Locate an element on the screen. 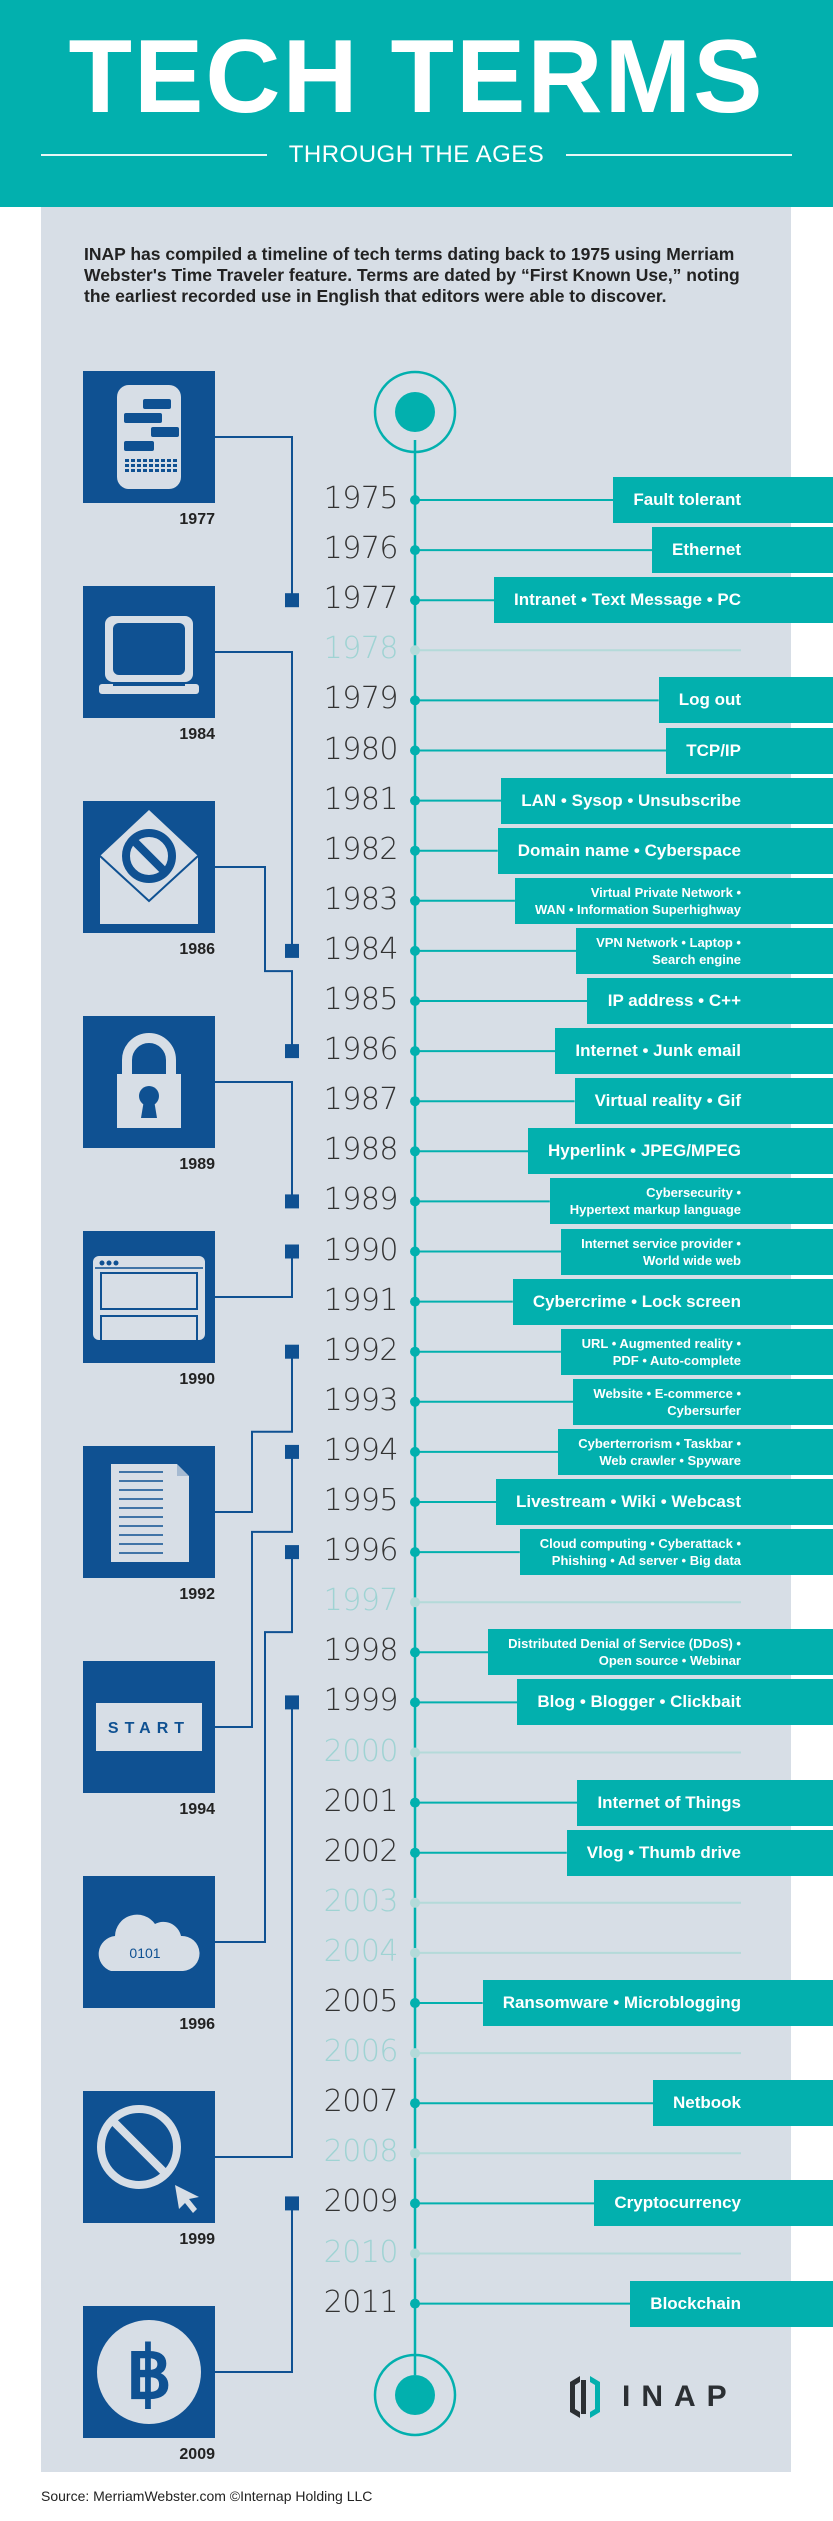  year-label: 1991 is located at coordinates (361, 1300).